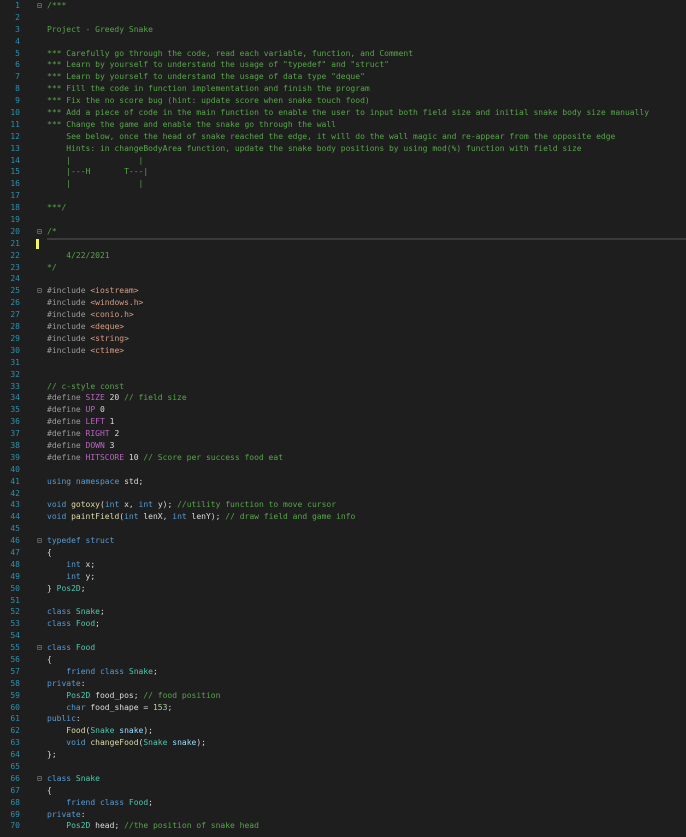 This screenshot has height=837, width=686. Describe the element at coordinates (343, 779) in the screenshot. I see `code-line: 66 ⊟ class Snake` at that location.